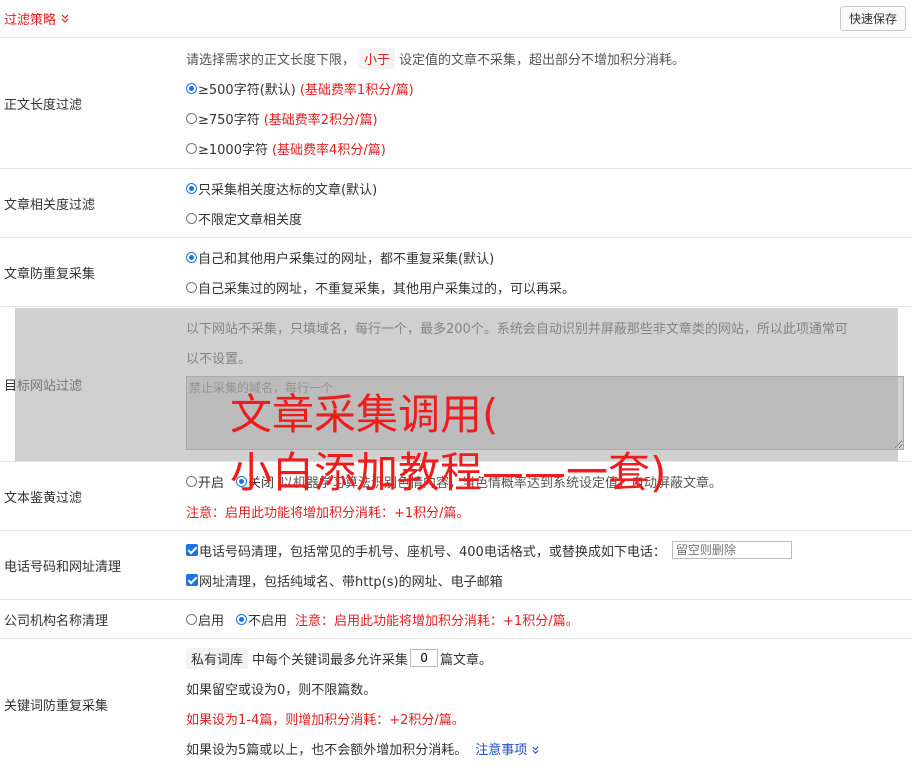  What do you see at coordinates (43, 105) in the screenshot?
I see `length-filter-label: 正文长度过滤` at bounding box center [43, 105].